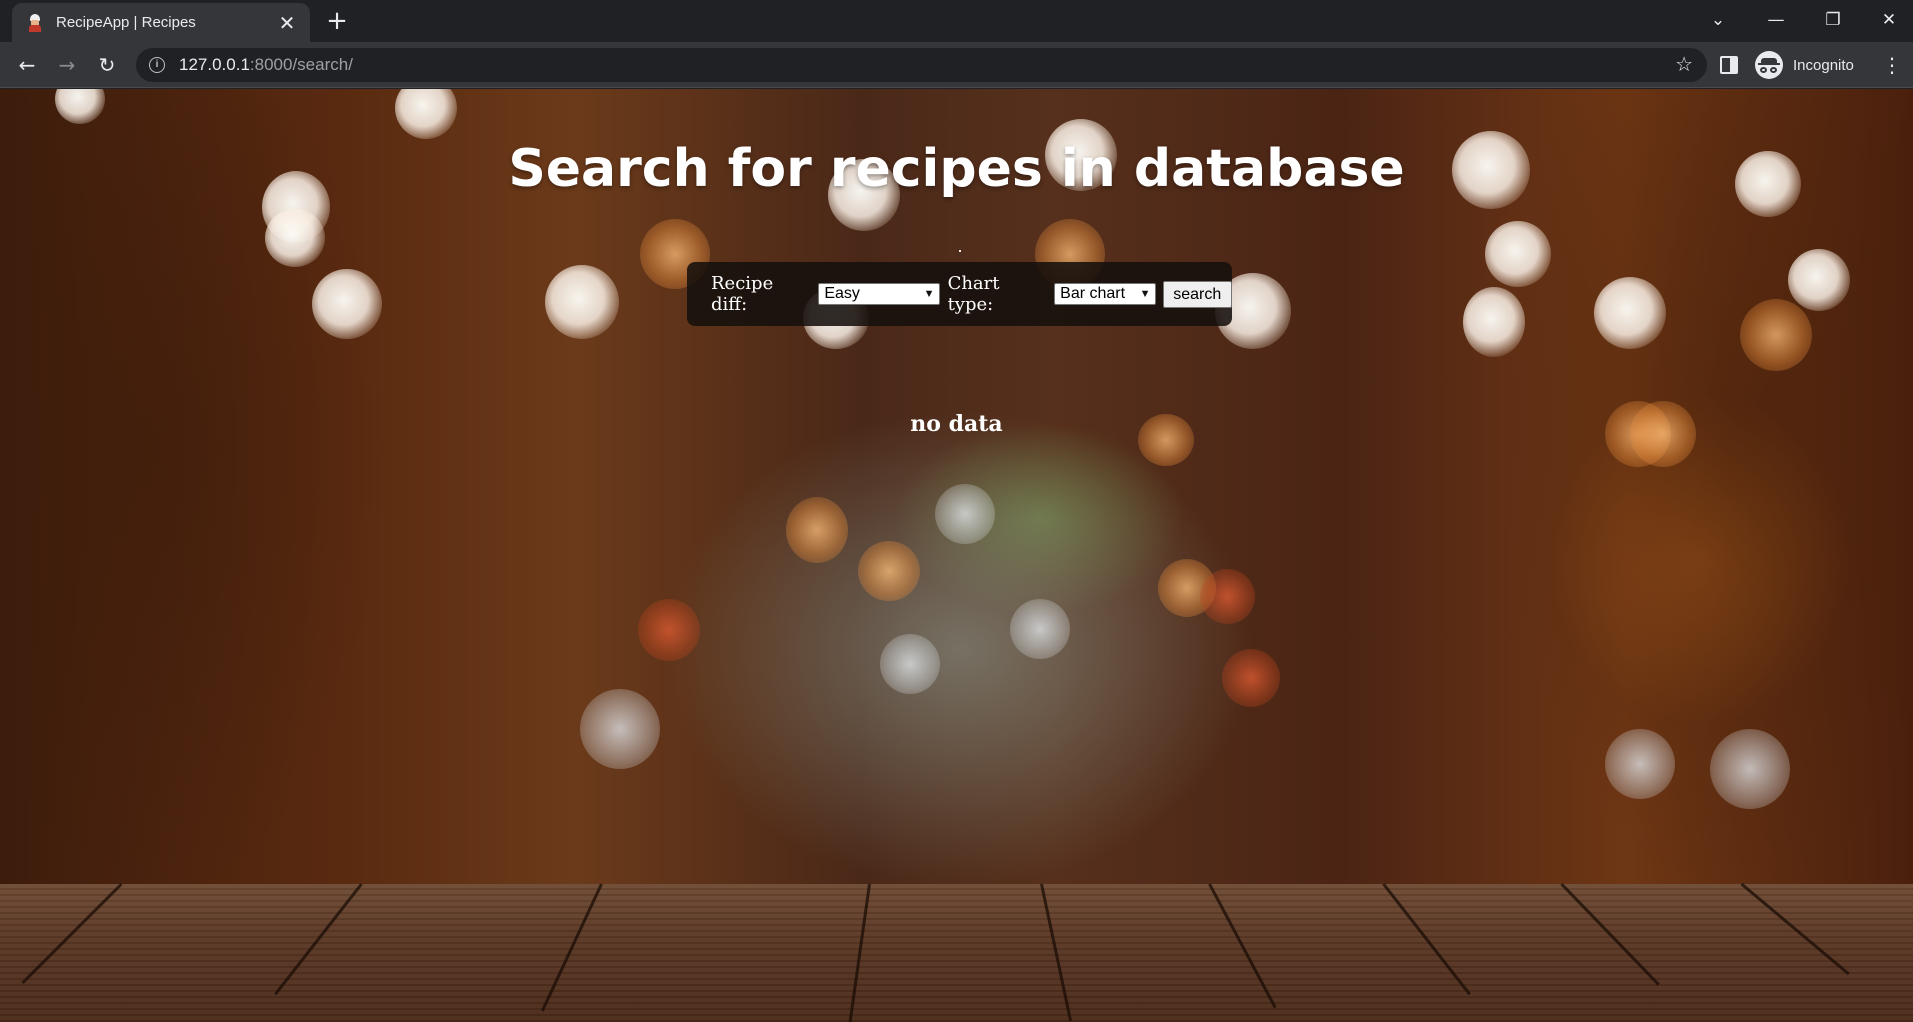 The height and width of the screenshot is (1022, 1913). What do you see at coordinates (1718, 20) in the screenshot?
I see `tab-search-icon: ⌄` at bounding box center [1718, 20].